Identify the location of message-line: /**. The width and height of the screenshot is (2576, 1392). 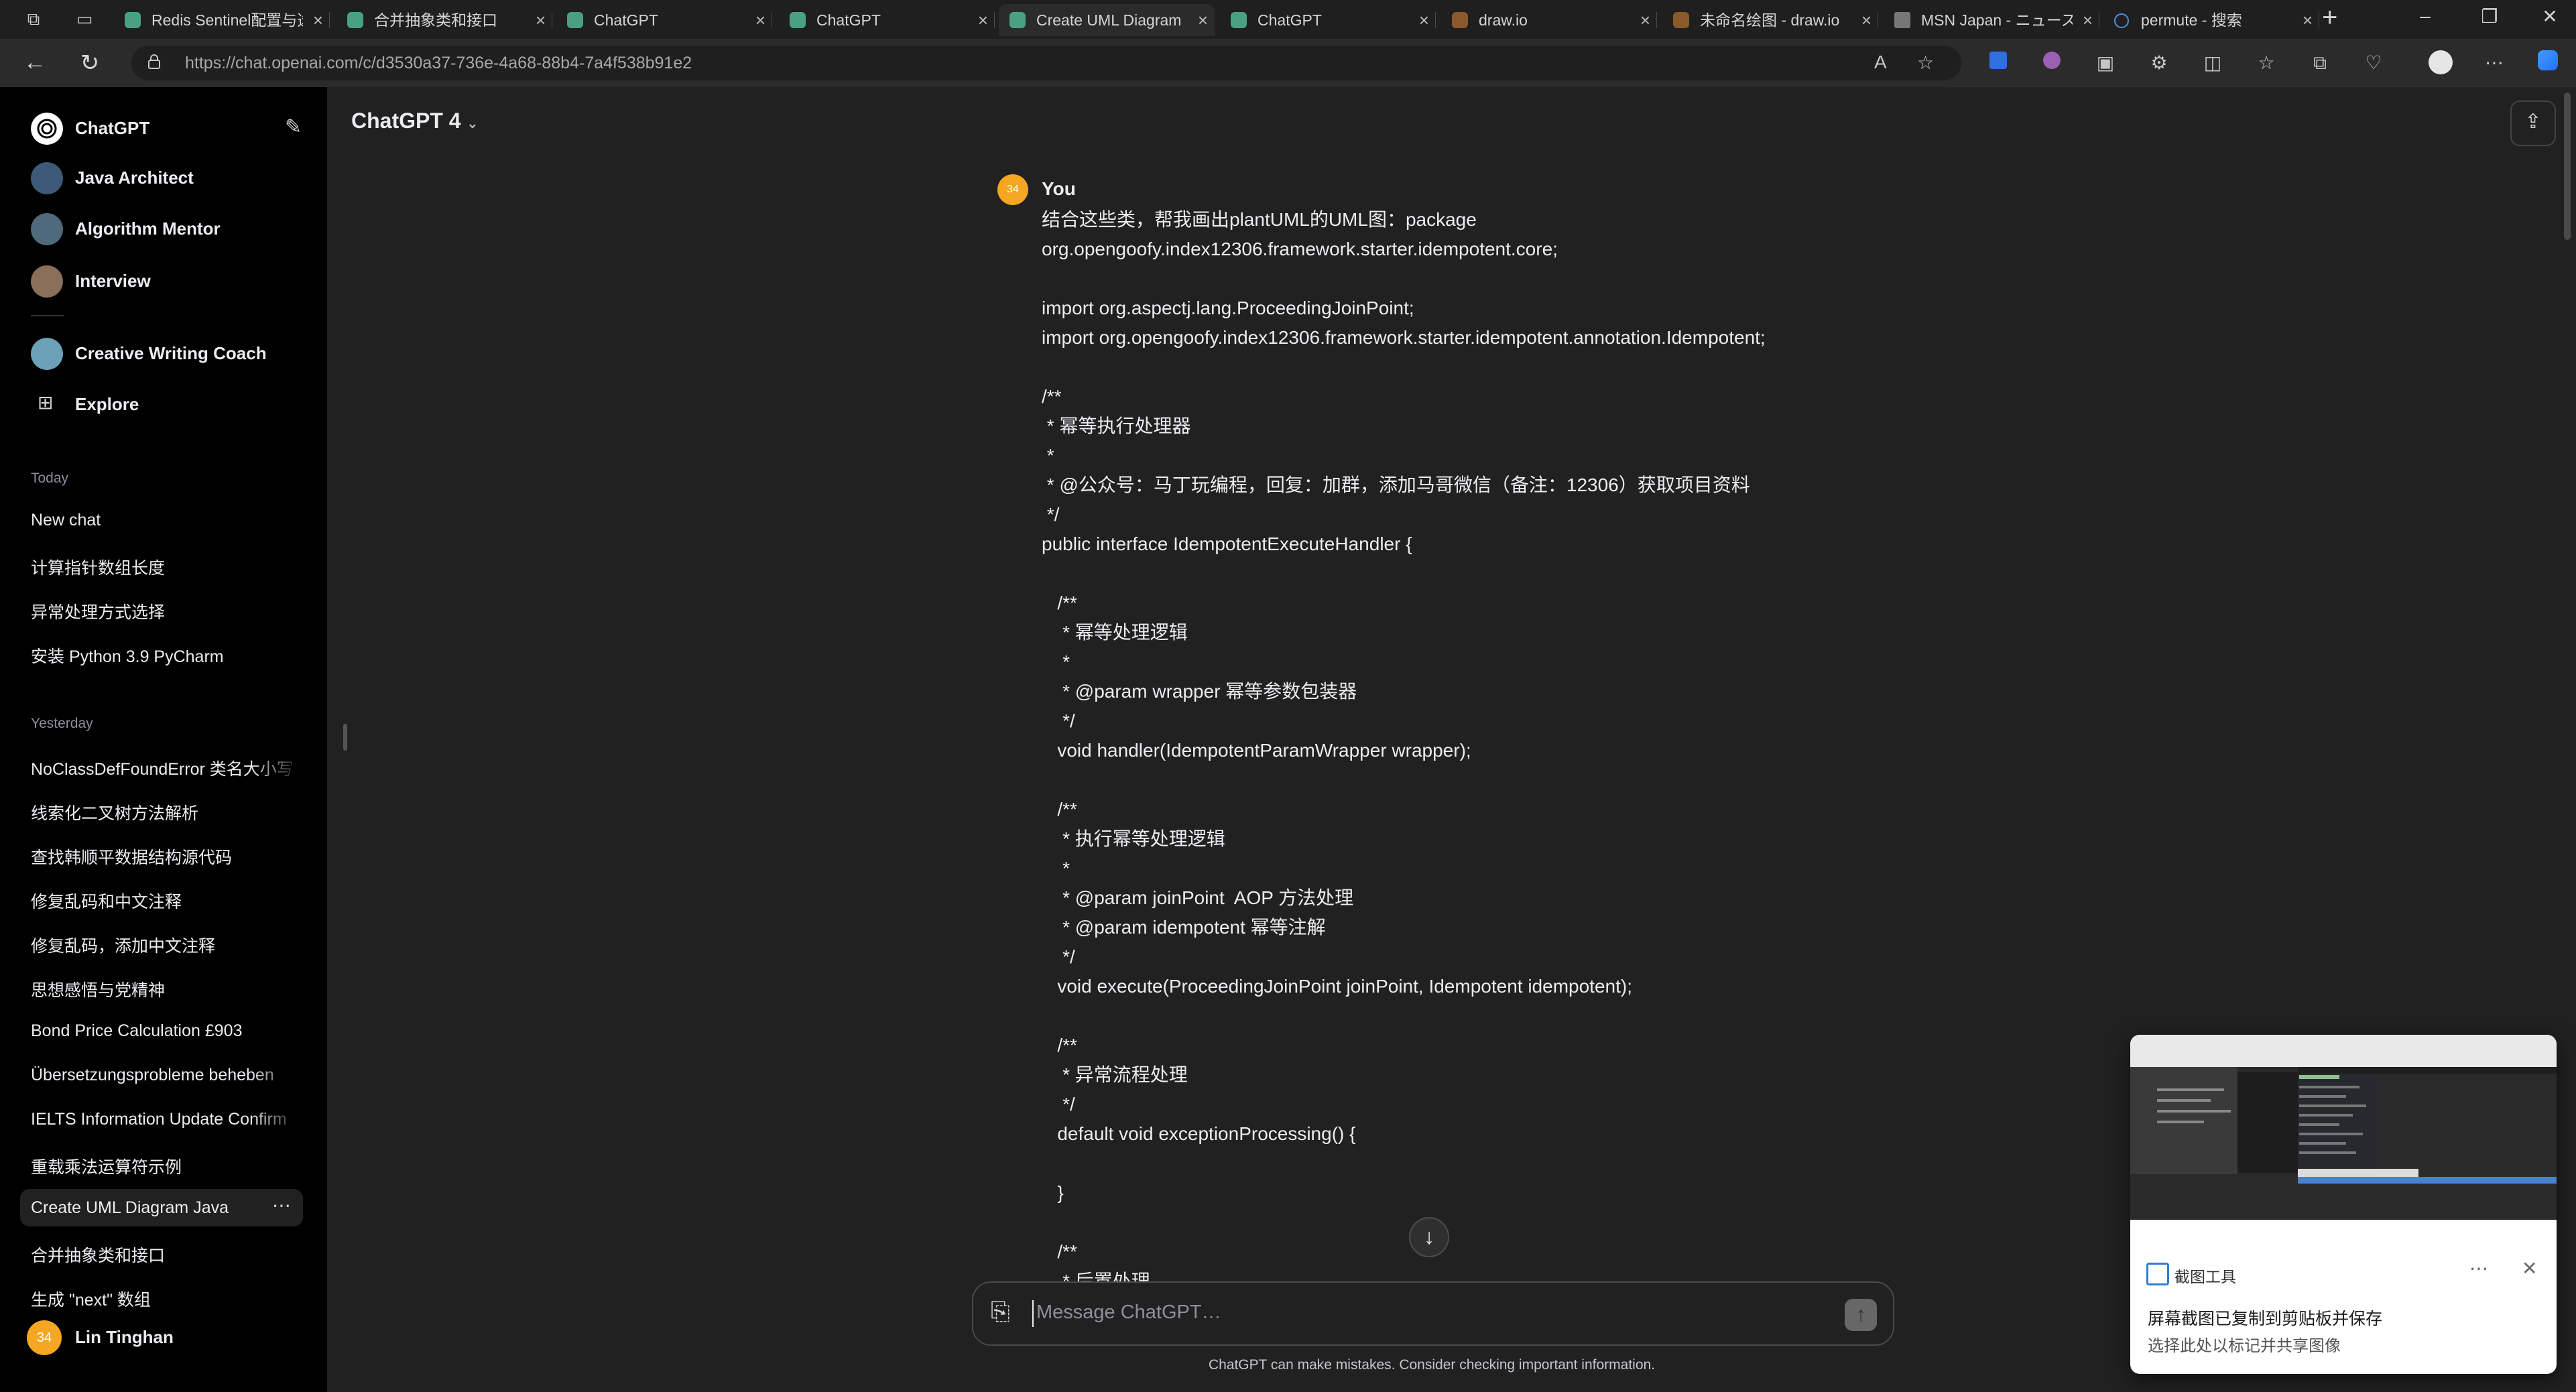
(1059, 809).